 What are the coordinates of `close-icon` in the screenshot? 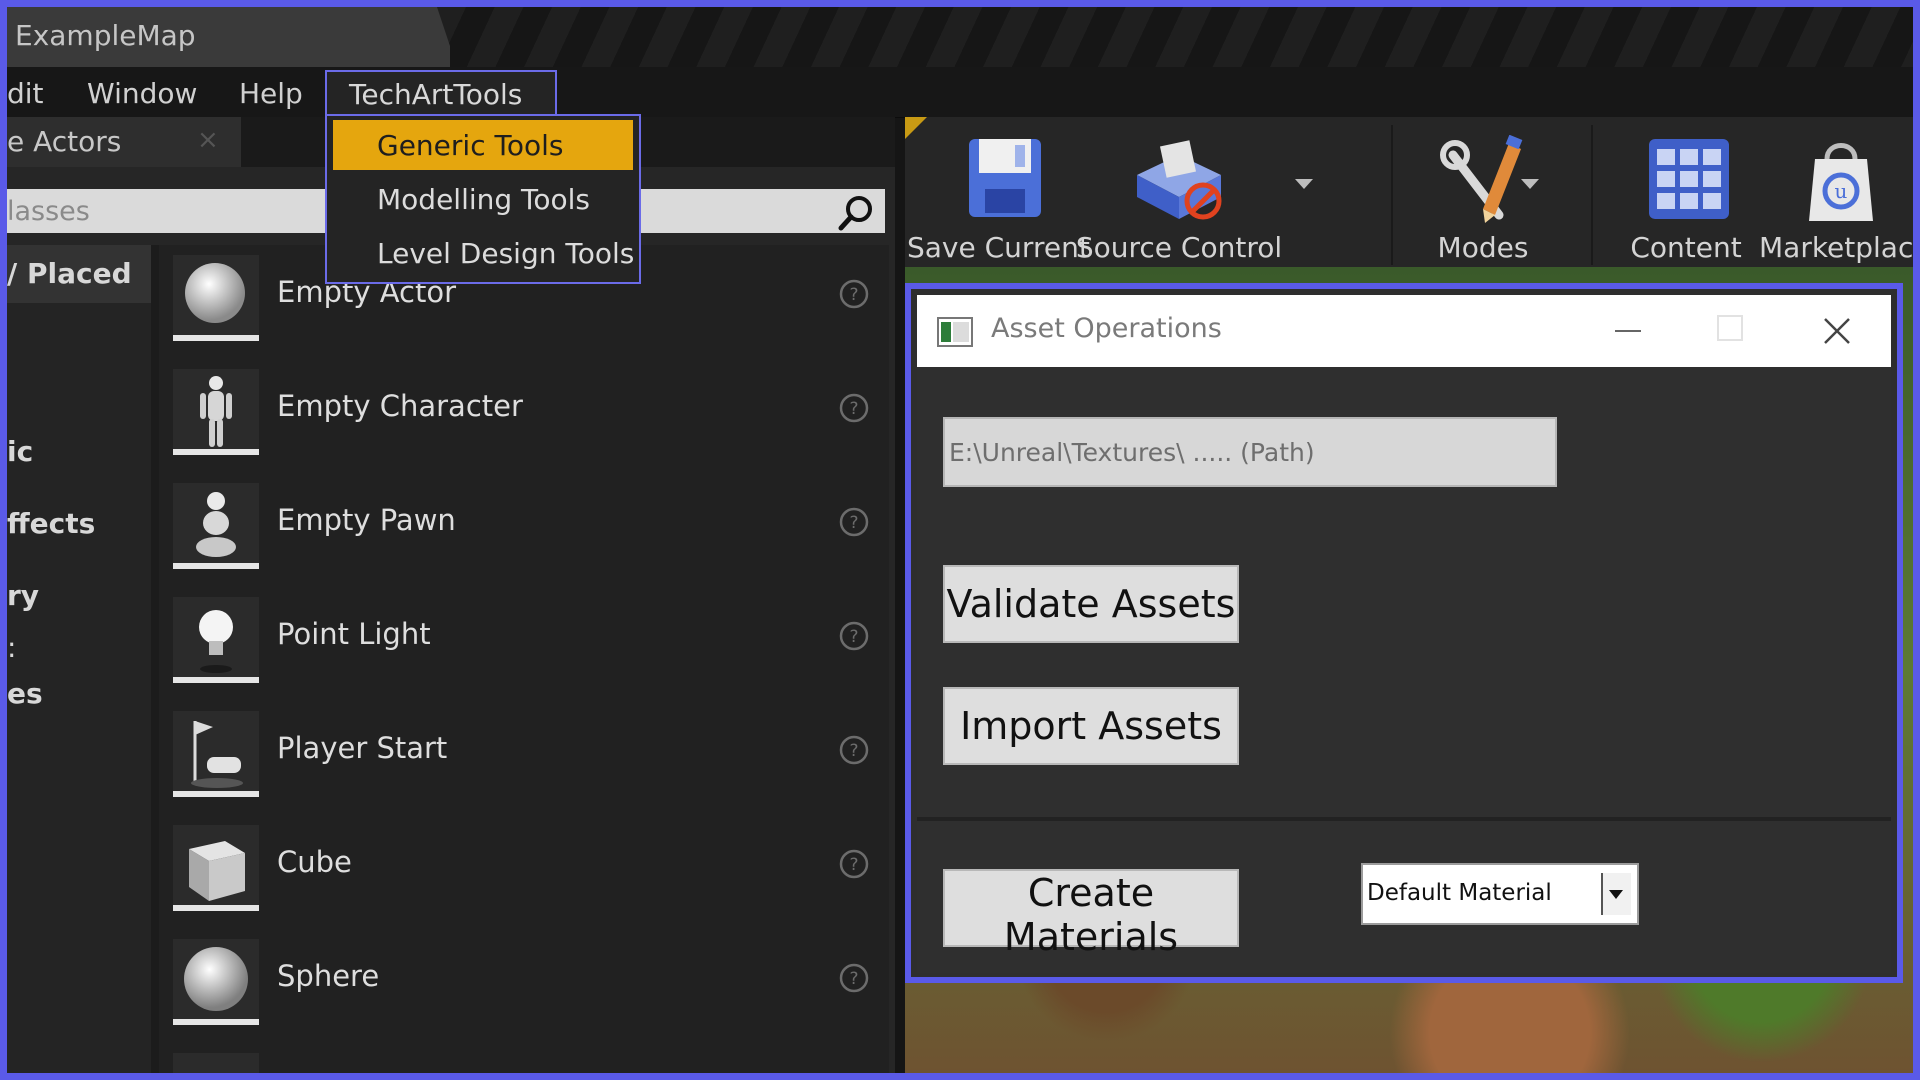 It's located at (1837, 331).